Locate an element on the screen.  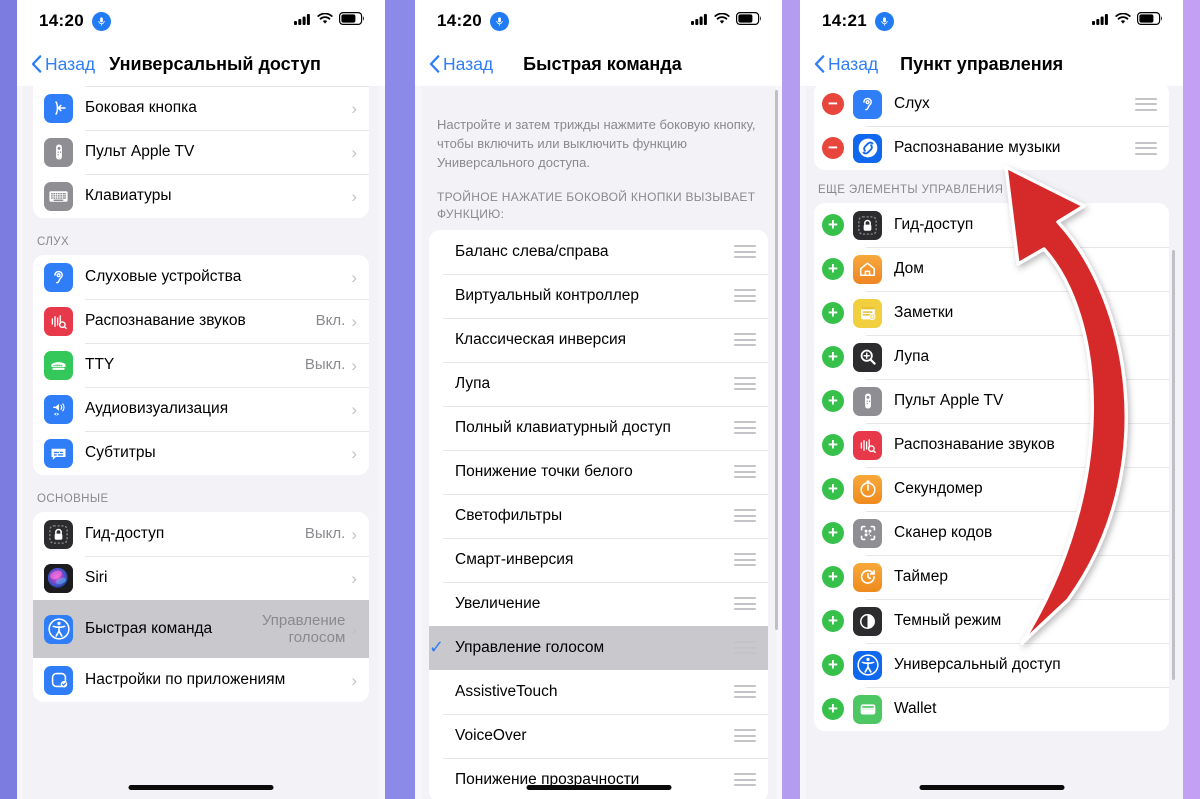
nav-bar: Назад Пункт управления is located at coordinates (991, 64).